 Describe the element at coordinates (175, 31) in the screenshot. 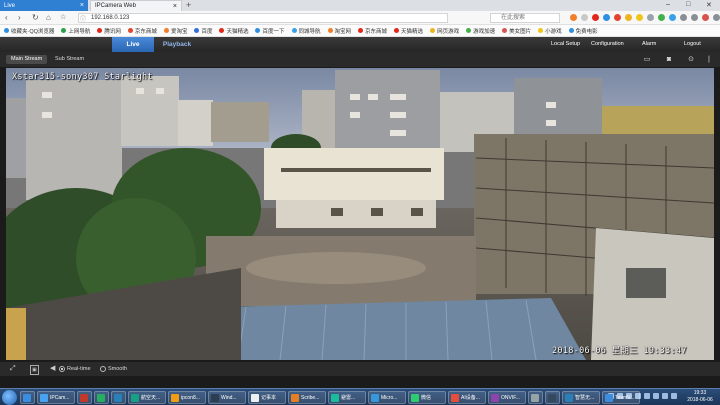

I see `bookmark-item: 爱淘宝` at that location.